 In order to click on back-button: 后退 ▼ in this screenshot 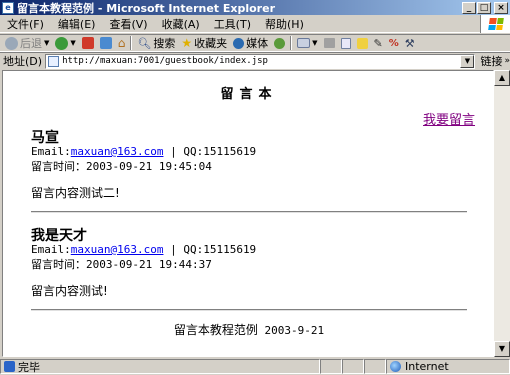, I will do `click(27, 43)`.